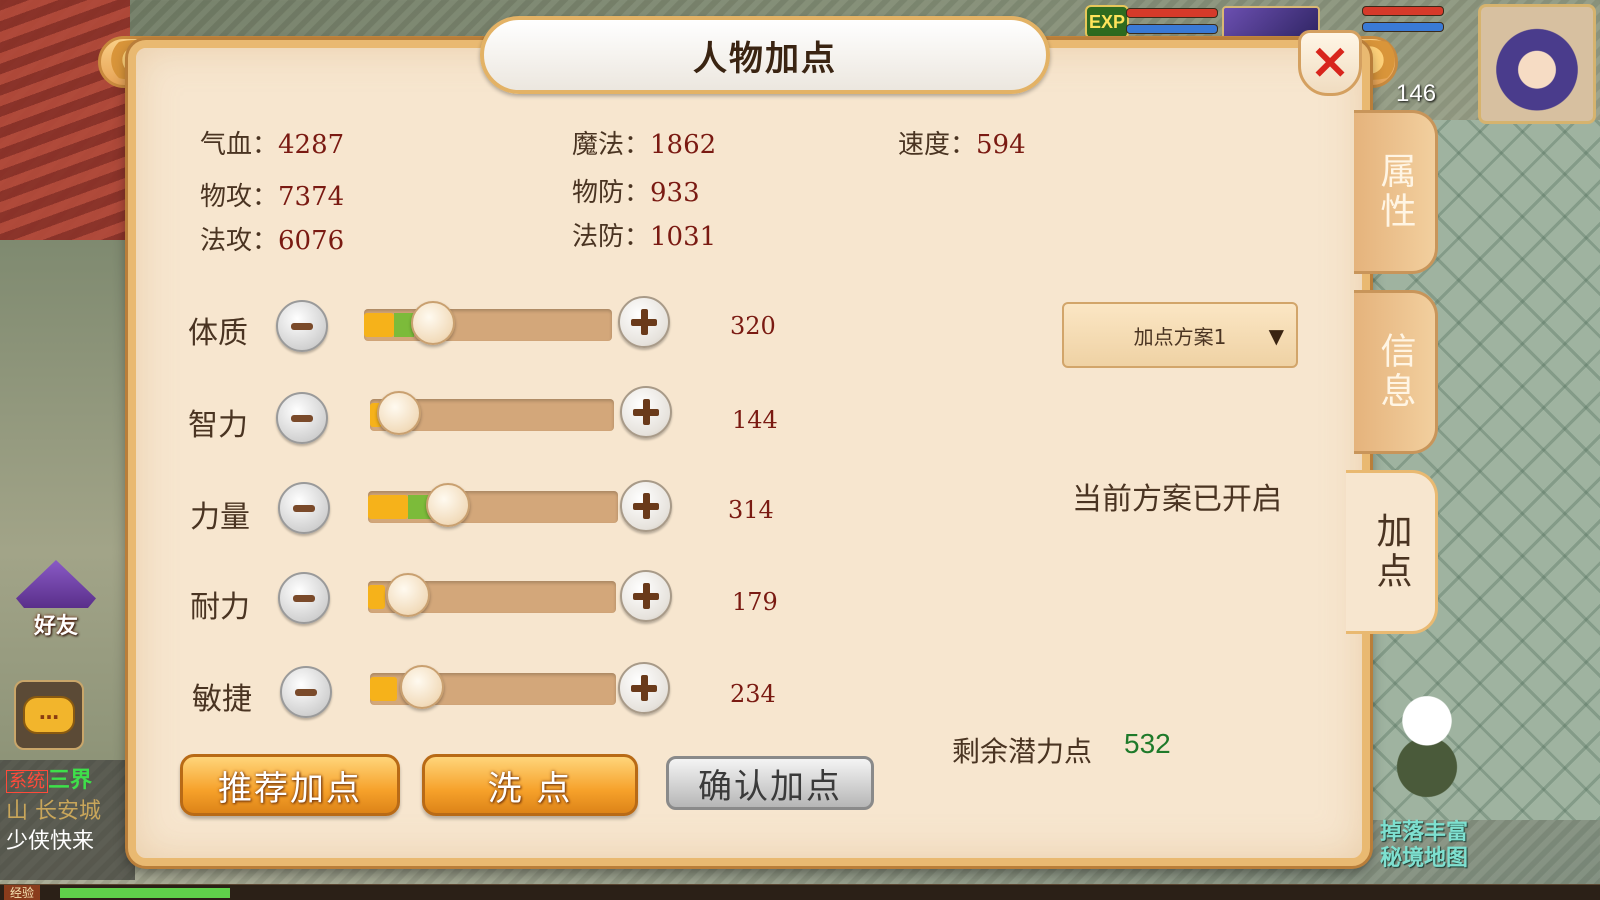  I want to click on background-roof, so click(65, 120).